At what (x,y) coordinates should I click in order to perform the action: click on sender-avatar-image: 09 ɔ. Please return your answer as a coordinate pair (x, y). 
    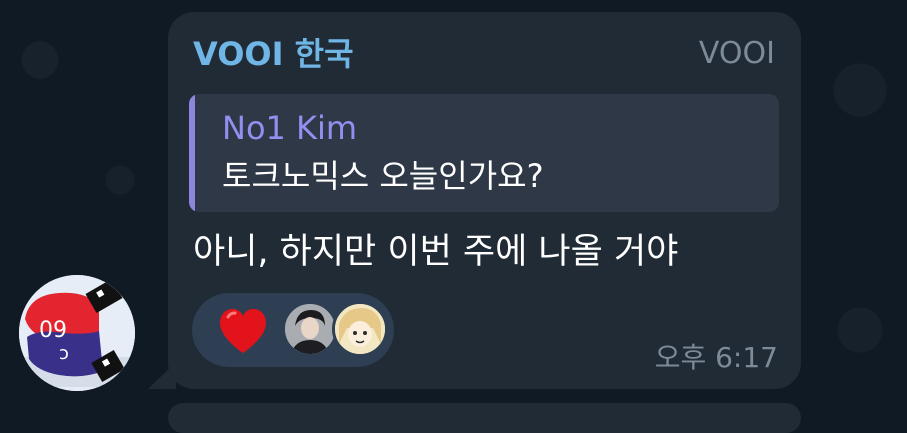
    Looking at the image, I should click on (77, 333).